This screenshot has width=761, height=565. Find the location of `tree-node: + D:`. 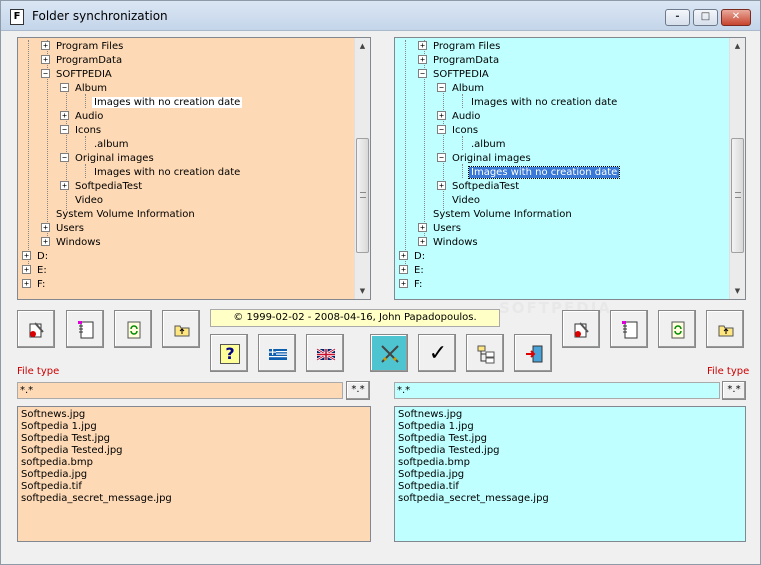

tree-node: + D: is located at coordinates (36, 257).